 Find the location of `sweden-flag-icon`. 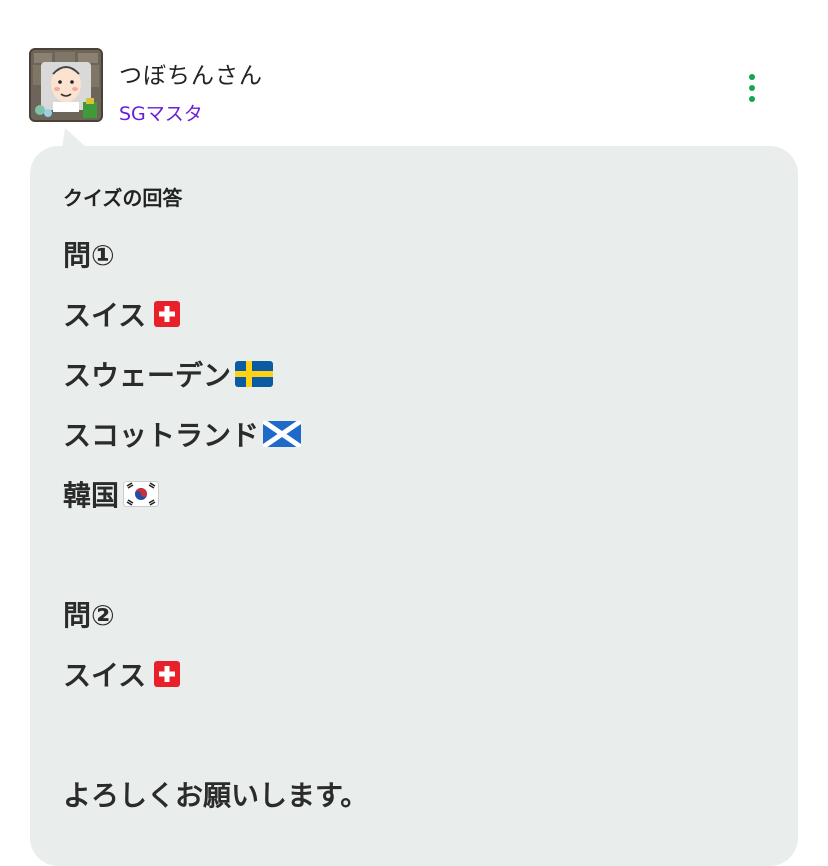

sweden-flag-icon is located at coordinates (254, 374).